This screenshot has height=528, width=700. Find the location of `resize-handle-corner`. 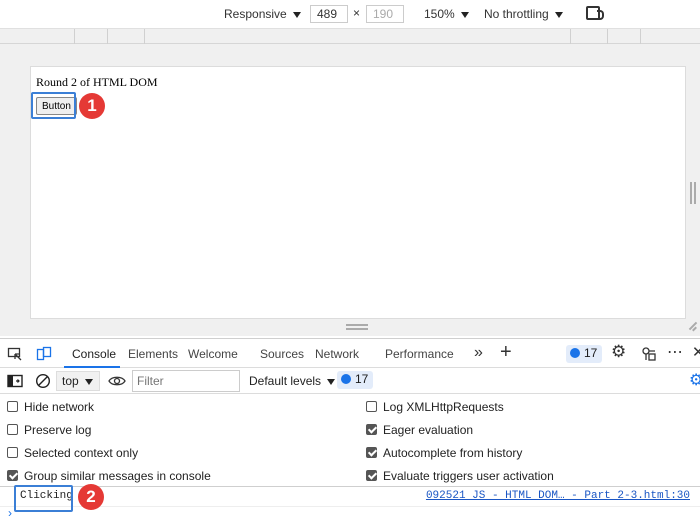

resize-handle-corner is located at coordinates (692, 326).